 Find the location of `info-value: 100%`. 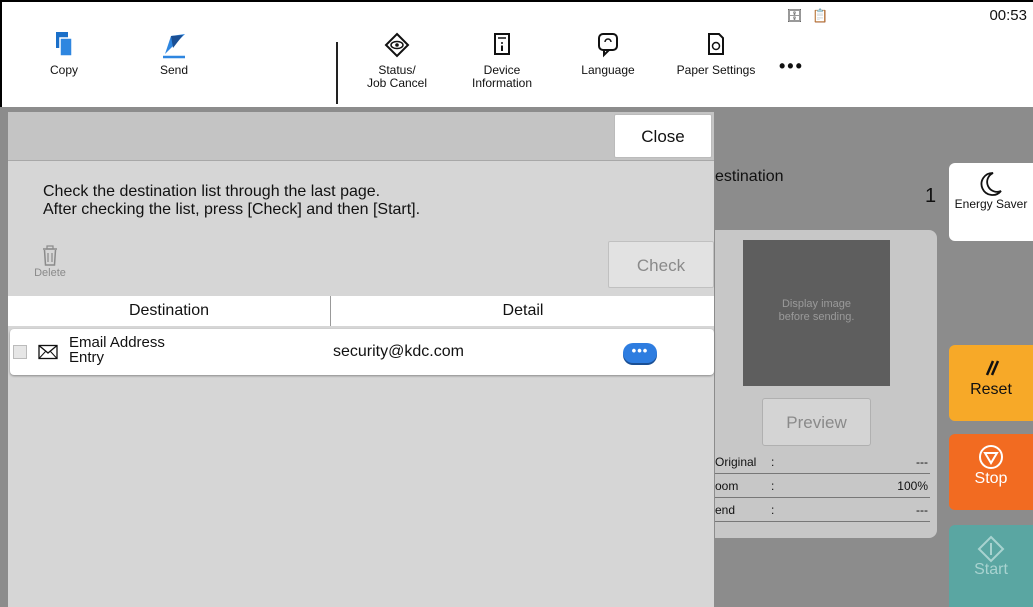

info-value: 100% is located at coordinates (912, 486).